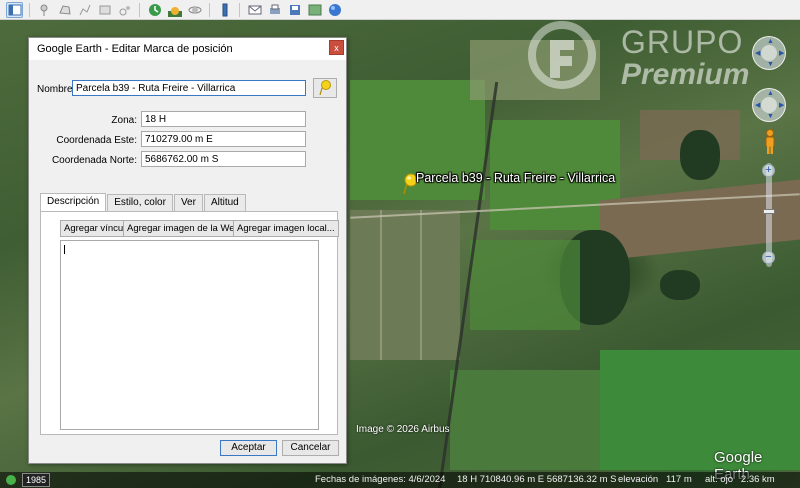  I want to click on north-coordinate-field: 5686762.00 m S, so click(223, 159).